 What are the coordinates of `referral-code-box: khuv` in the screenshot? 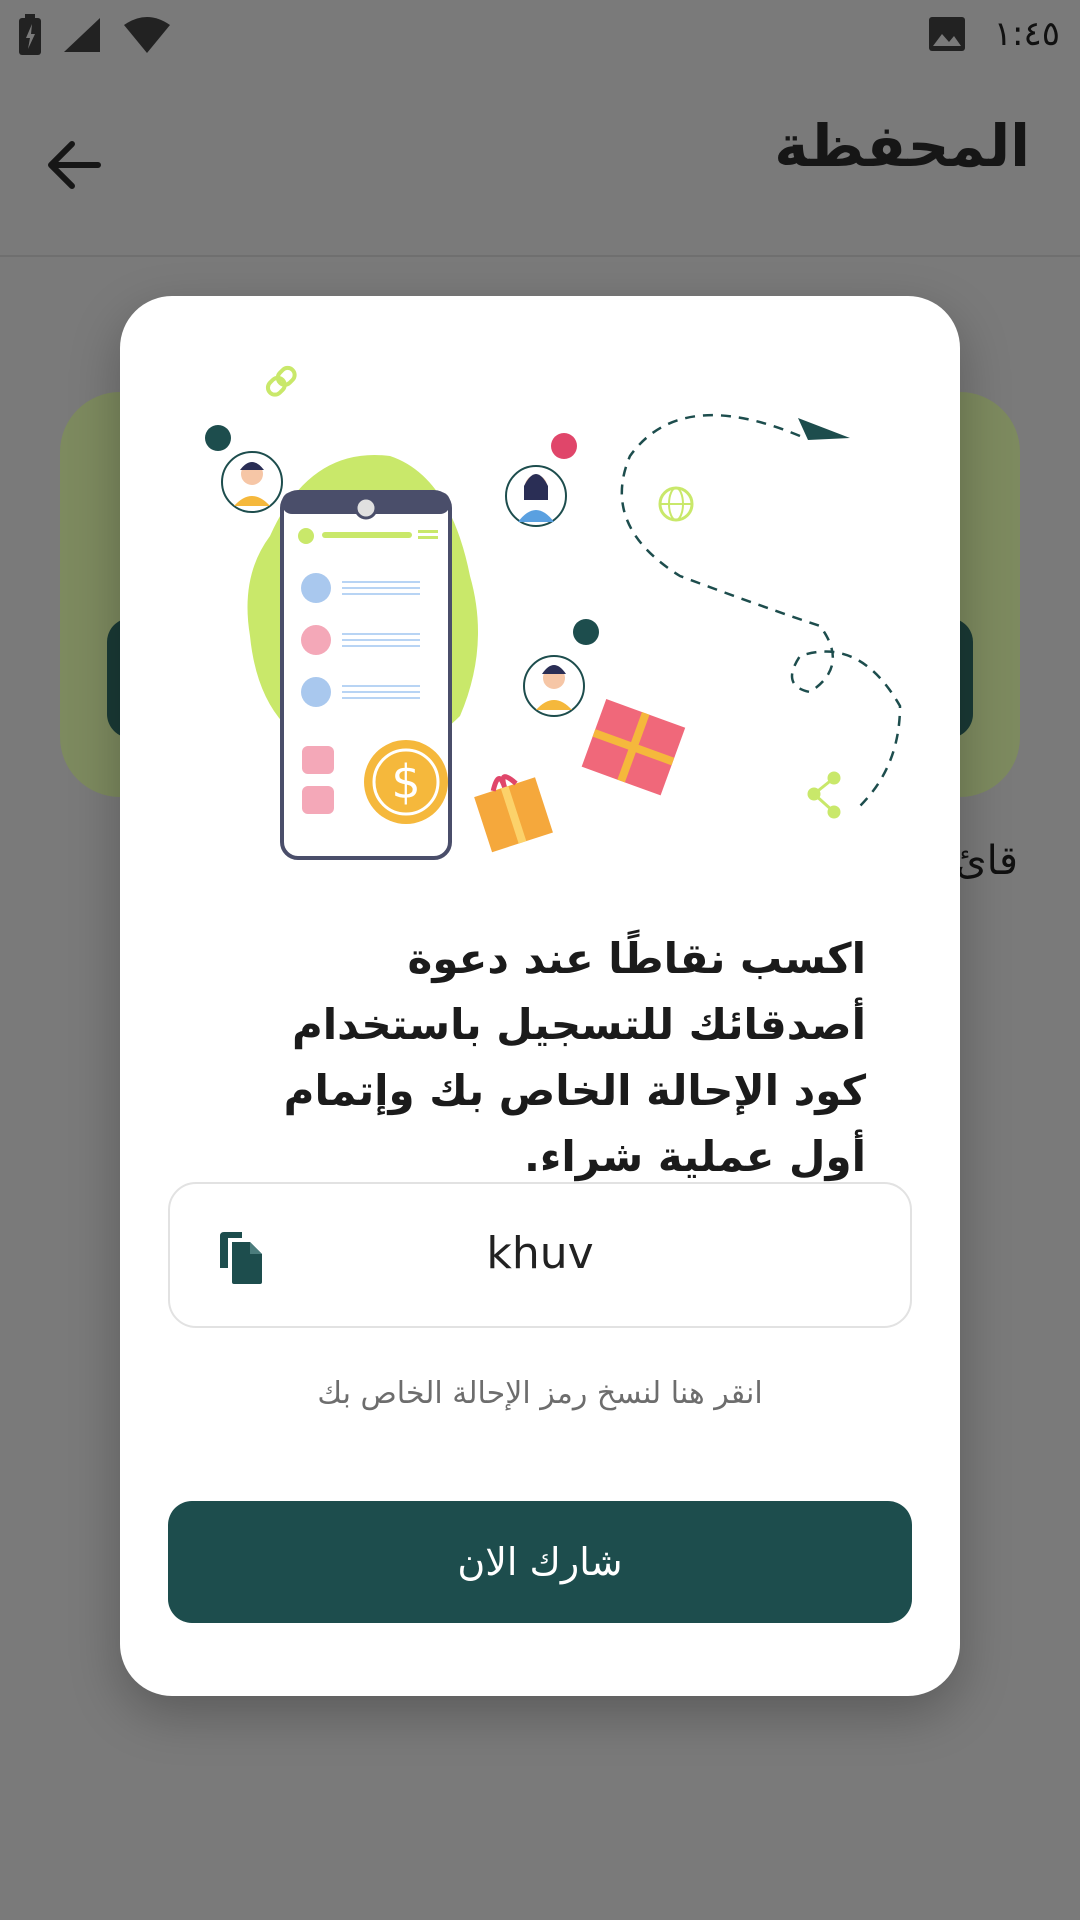 It's located at (540, 1255).